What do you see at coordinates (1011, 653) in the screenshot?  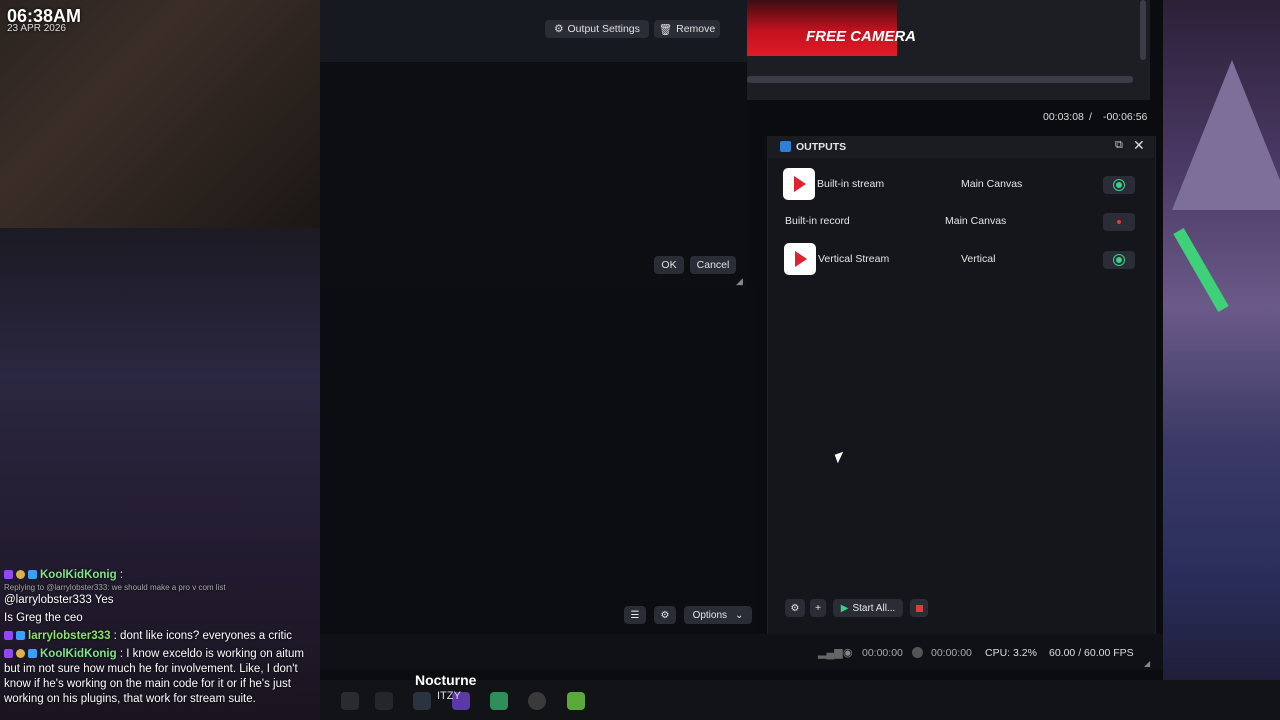 I see `cpu-usage: CPU: 3.2%` at bounding box center [1011, 653].